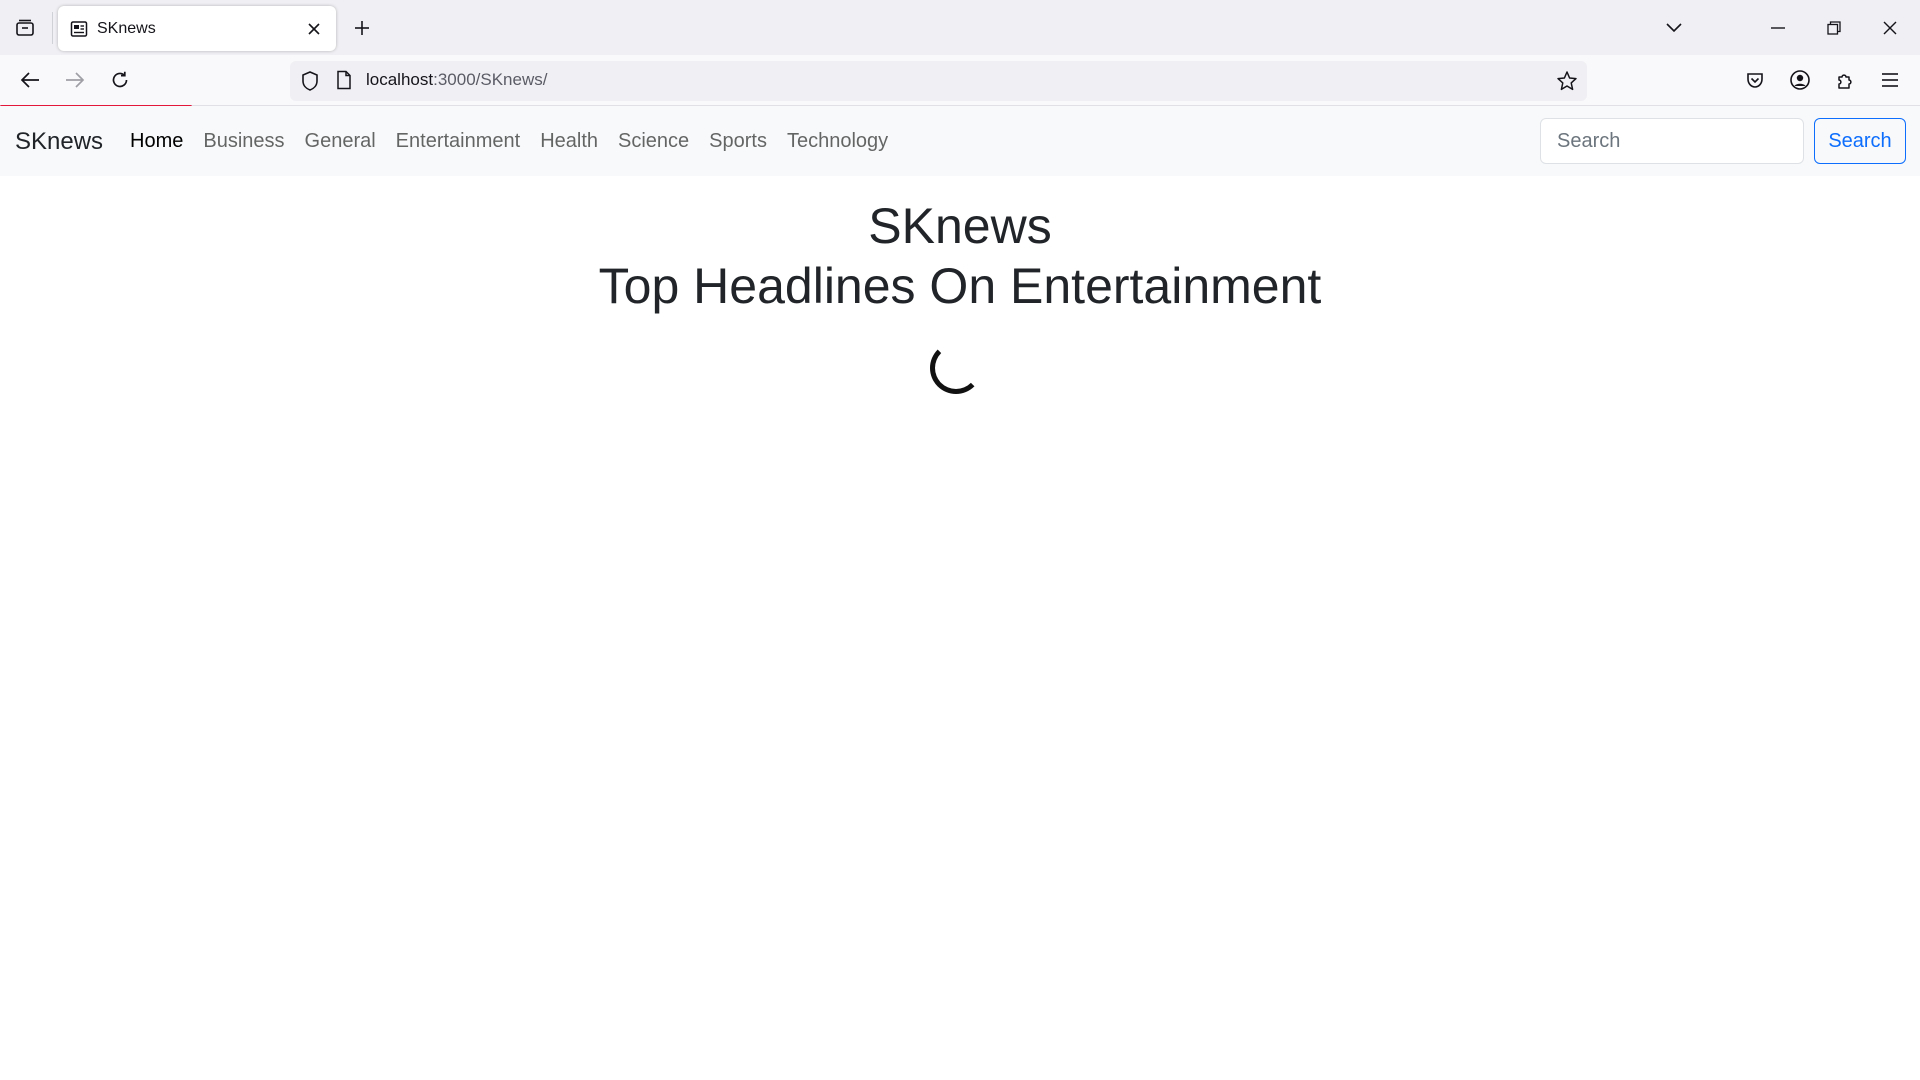 Image resolution: width=1920 pixels, height=1080 pixels. I want to click on nav-link-science: Science, so click(653, 141).